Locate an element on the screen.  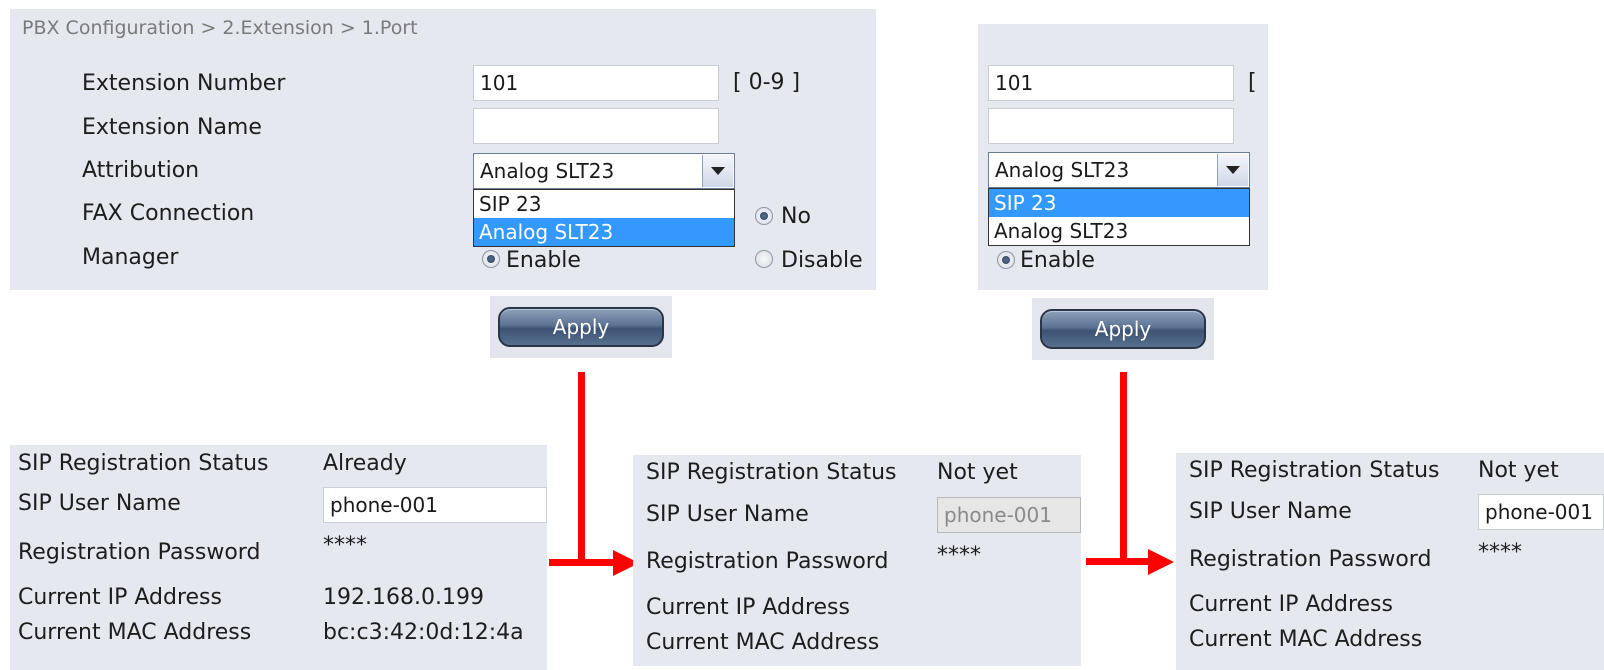
fax-no-label: No is located at coordinates (796, 216).